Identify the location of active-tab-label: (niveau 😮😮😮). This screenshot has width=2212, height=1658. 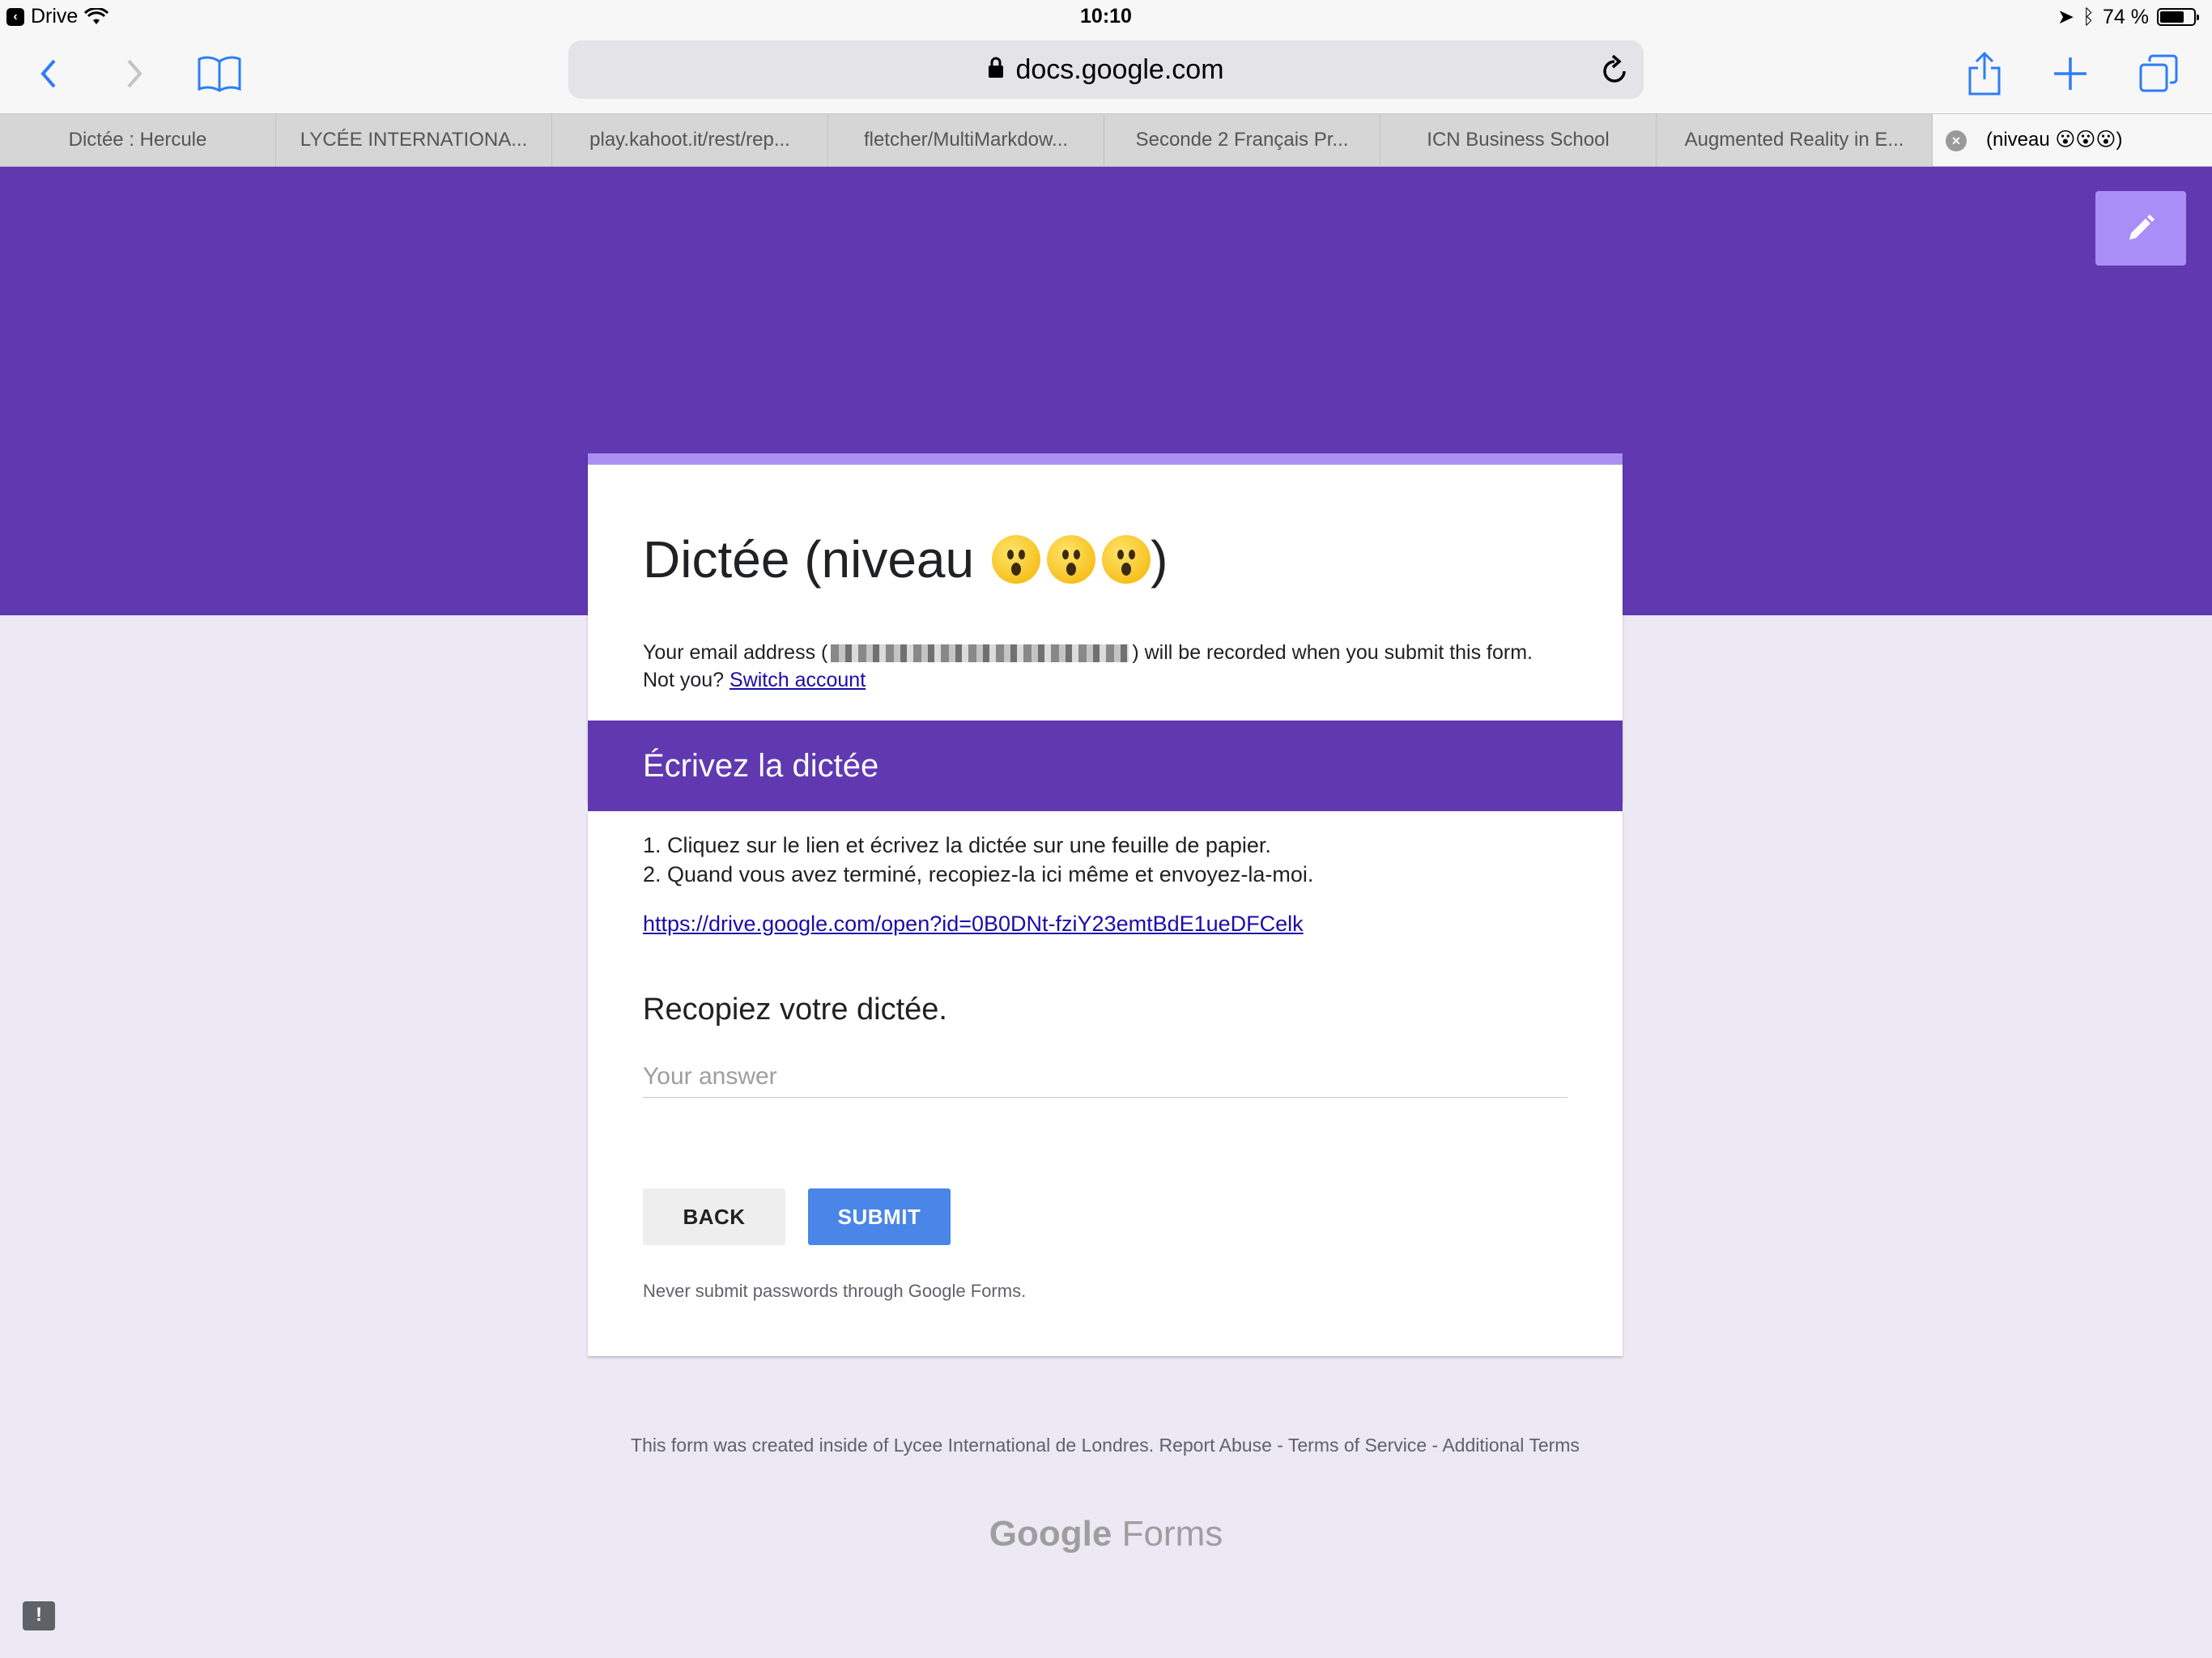
(2054, 140).